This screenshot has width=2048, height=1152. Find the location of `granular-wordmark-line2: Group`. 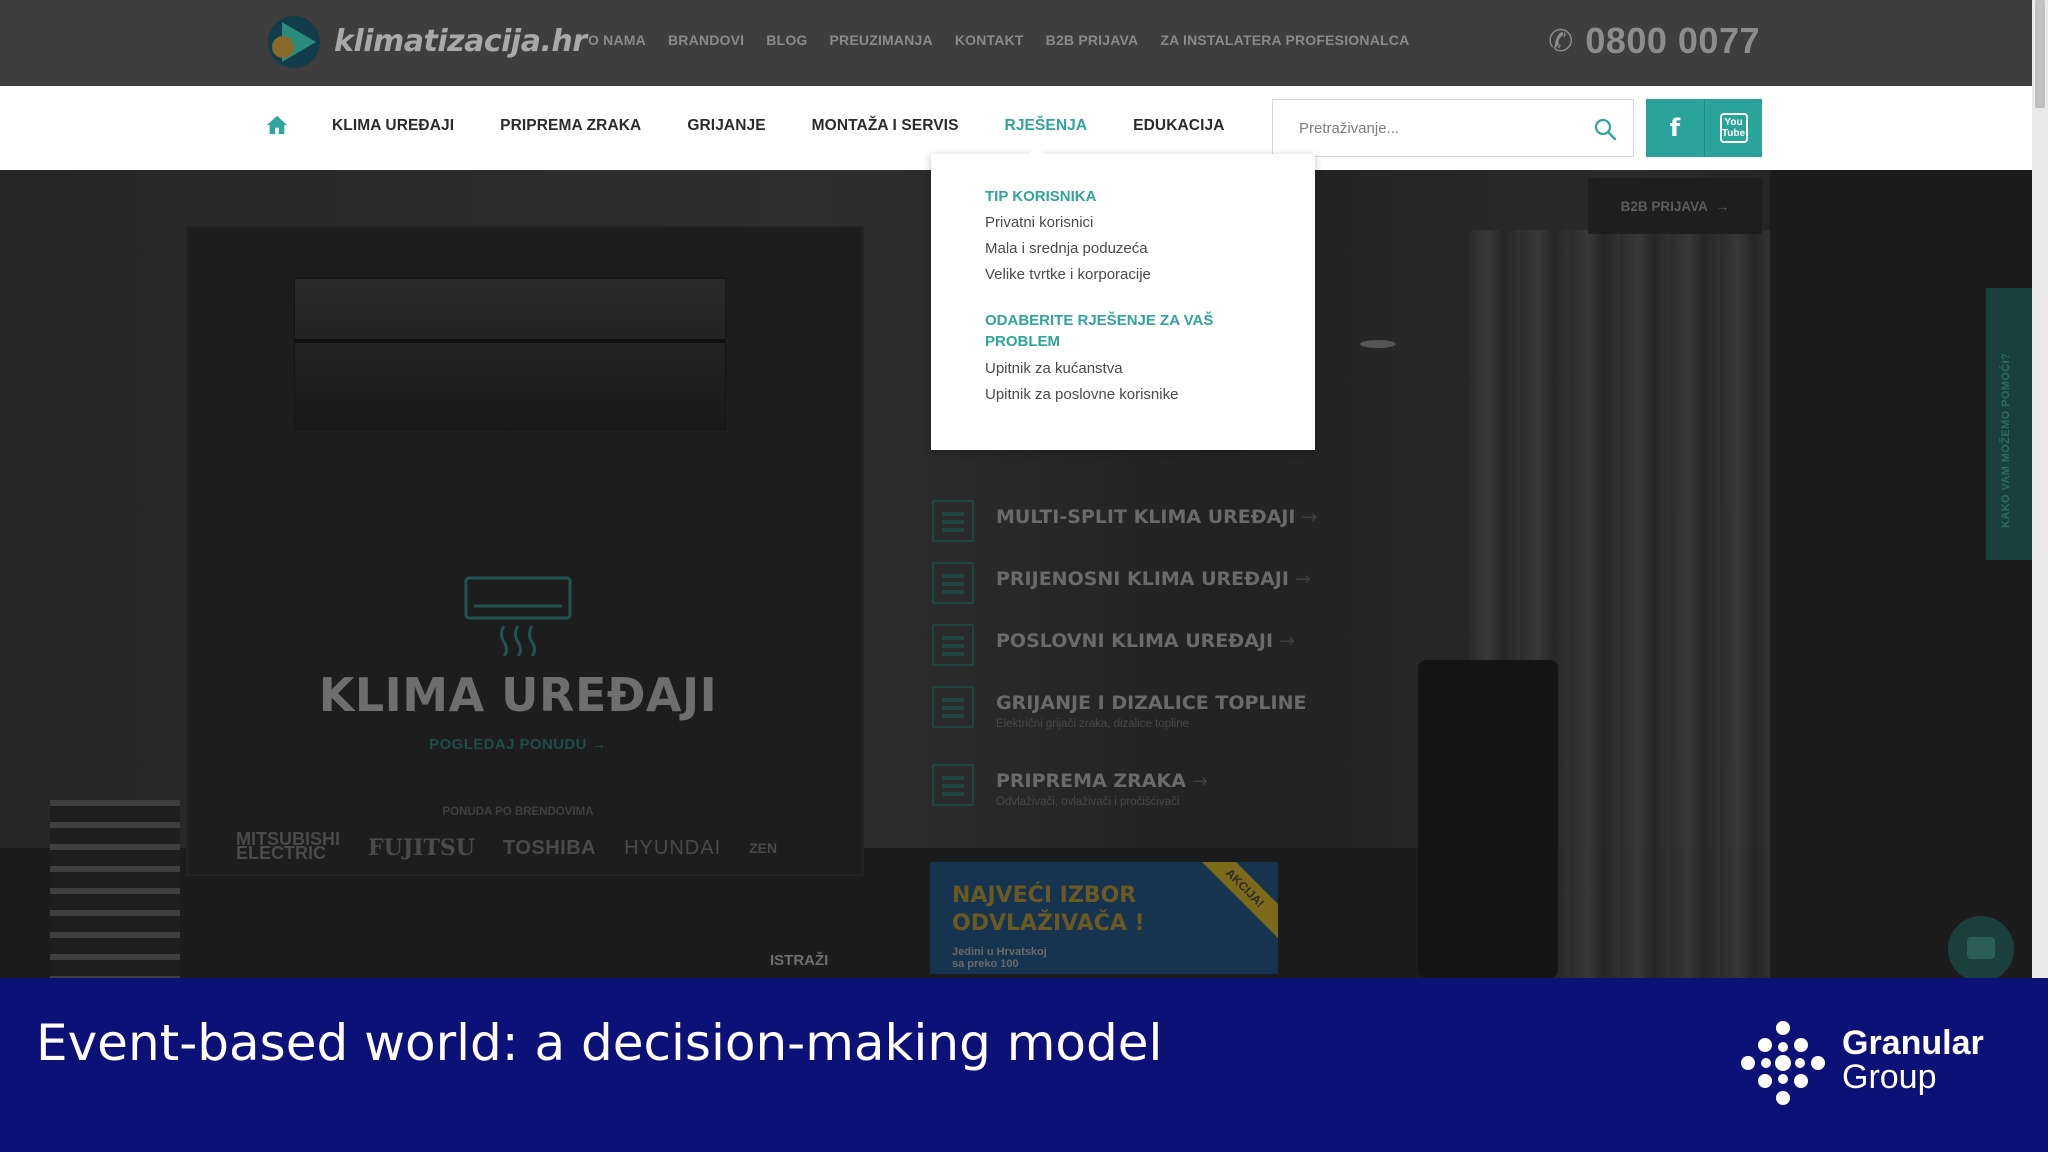

granular-wordmark-line2: Group is located at coordinates (1889, 1077).